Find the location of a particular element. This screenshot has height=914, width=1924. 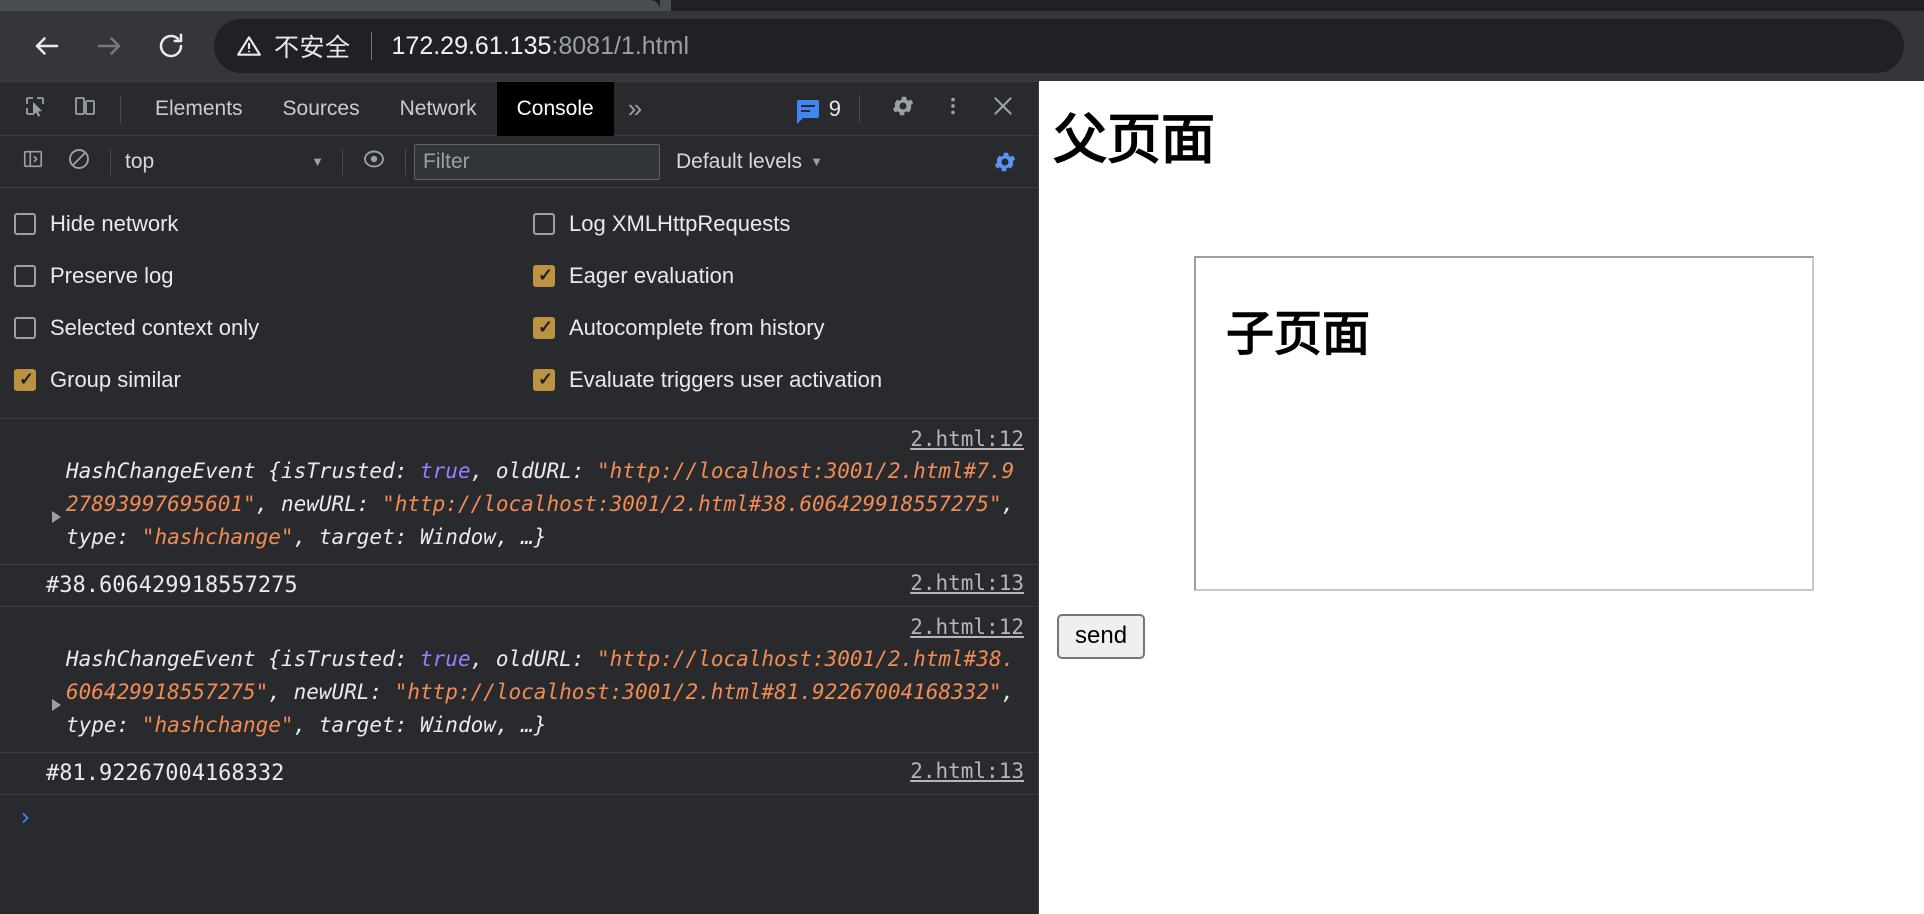

setting-hide-network: Hide network is located at coordinates (266, 224).